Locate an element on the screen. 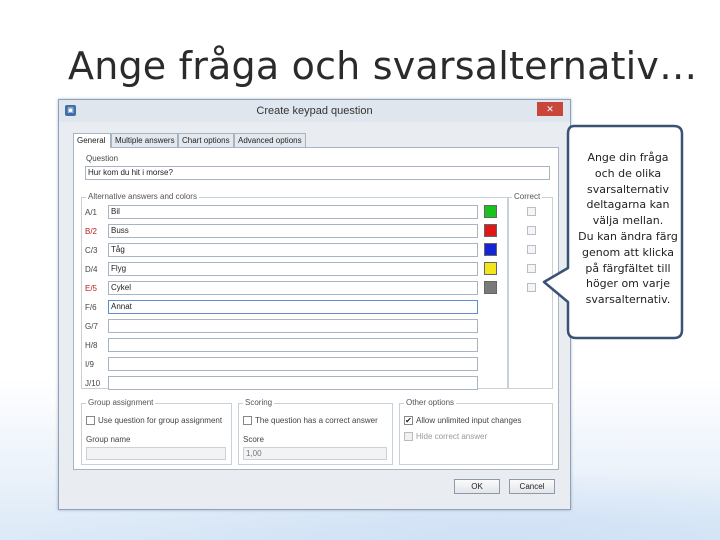  tab-general: General is located at coordinates (92, 140).